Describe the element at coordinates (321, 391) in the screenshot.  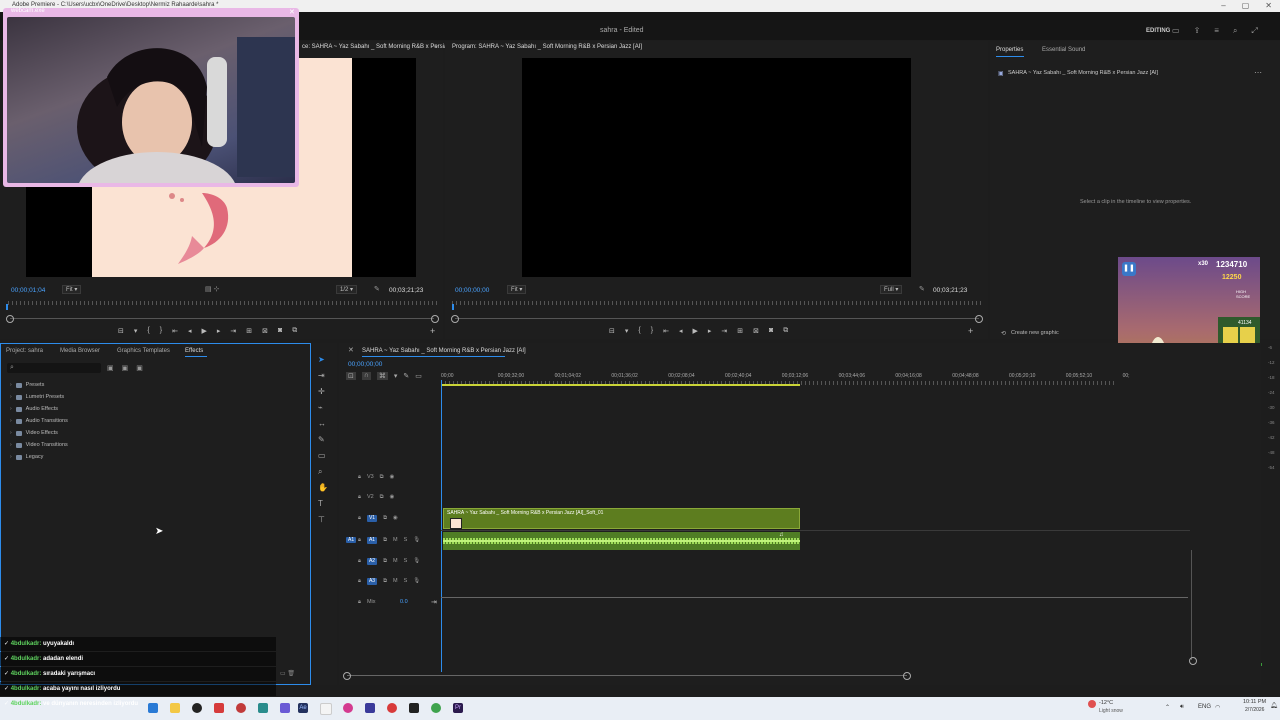
I see `ripple-edit-icon: ✛` at that location.